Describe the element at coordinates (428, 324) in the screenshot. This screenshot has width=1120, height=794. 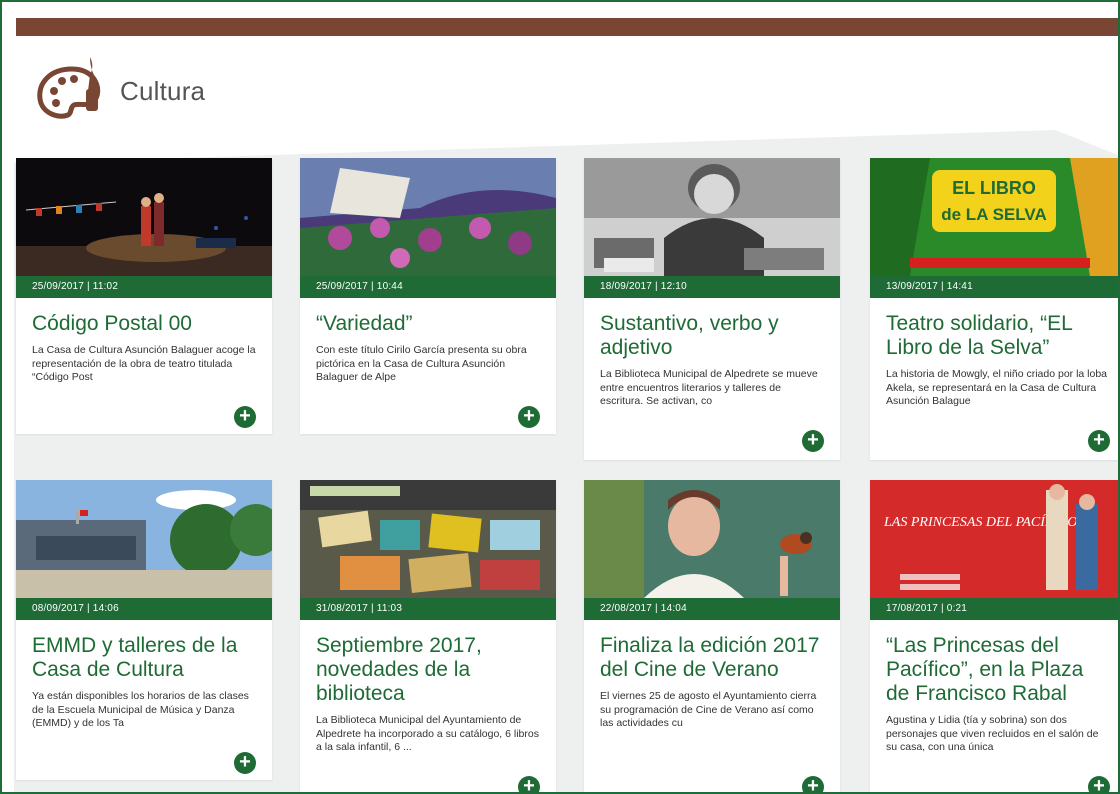
I see `card-title: “Variedad”` at that location.